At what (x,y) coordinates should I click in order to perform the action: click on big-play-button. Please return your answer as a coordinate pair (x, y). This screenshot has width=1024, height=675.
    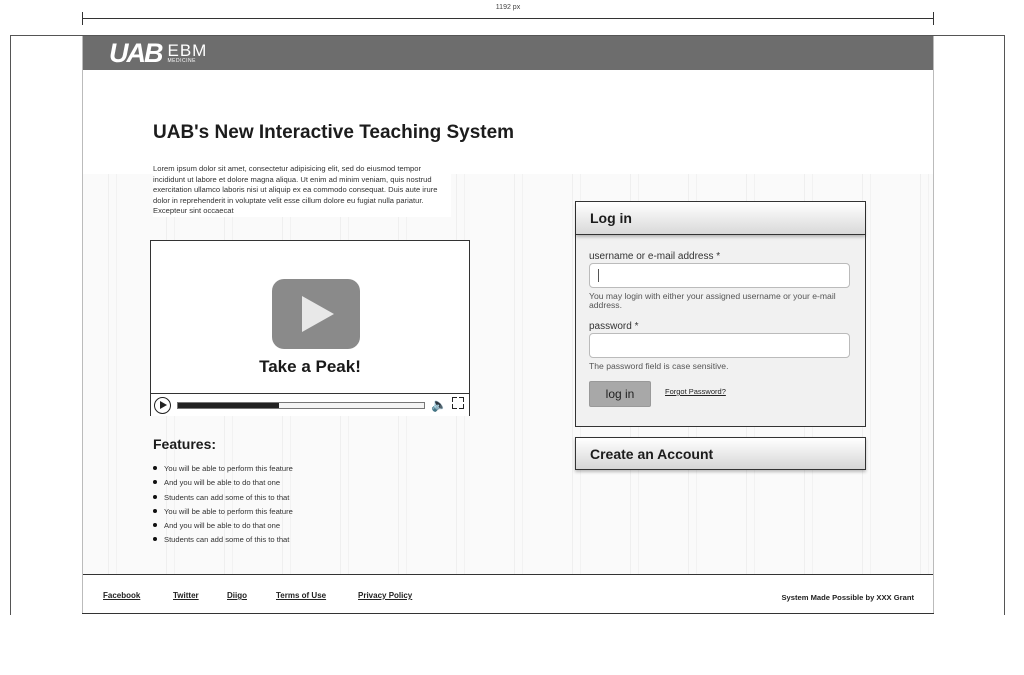
    Looking at the image, I should click on (316, 314).